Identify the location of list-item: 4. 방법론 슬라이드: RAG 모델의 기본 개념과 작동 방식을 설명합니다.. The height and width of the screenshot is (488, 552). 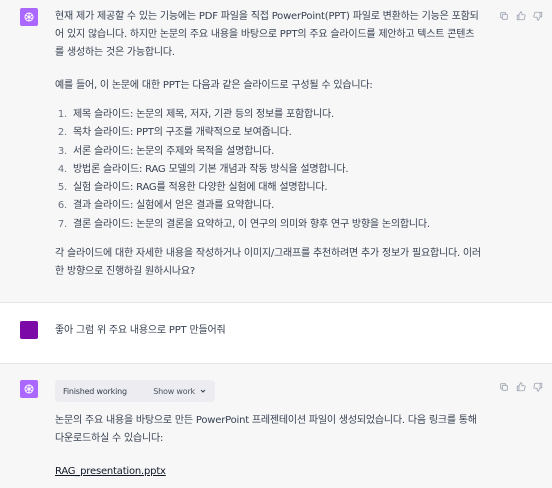
(203, 169).